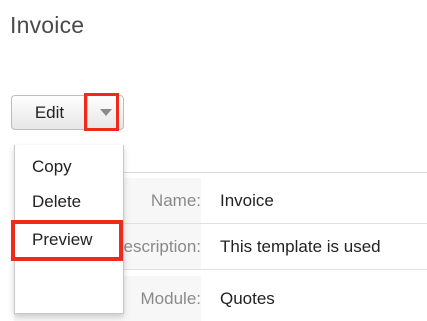  Describe the element at coordinates (300, 246) in the screenshot. I see `detail-value-description: This template is used` at that location.